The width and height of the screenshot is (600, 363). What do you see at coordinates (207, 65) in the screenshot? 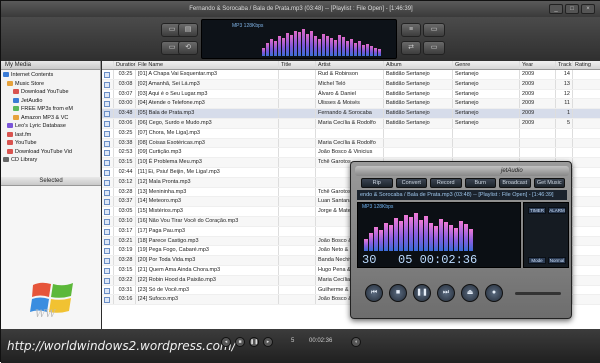
I see `column-header: File Name` at bounding box center [207, 65].